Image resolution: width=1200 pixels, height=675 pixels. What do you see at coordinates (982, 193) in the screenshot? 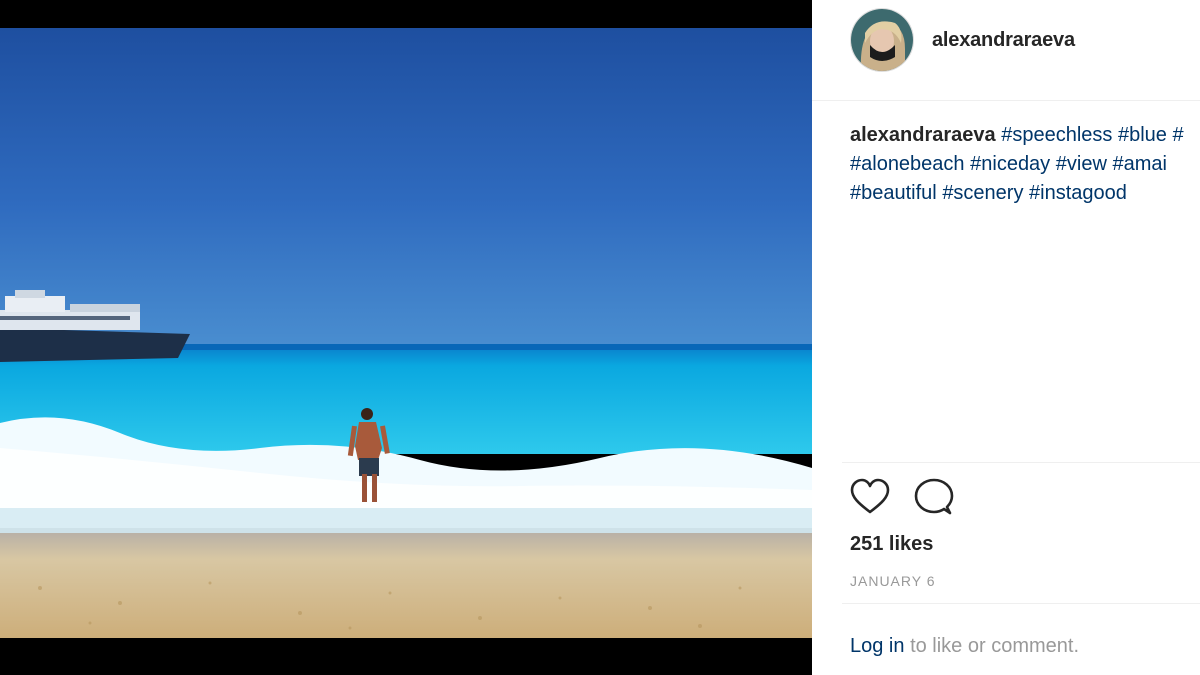
I see `hashtag: #scenery` at bounding box center [982, 193].